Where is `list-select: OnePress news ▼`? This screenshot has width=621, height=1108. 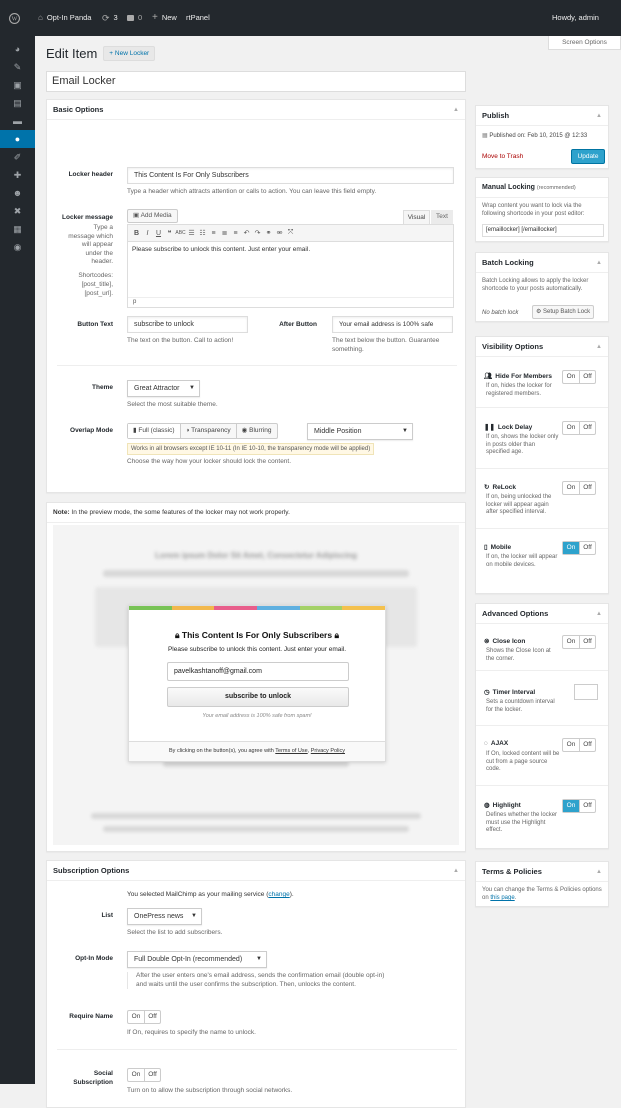 list-select: OnePress news ▼ is located at coordinates (164, 916).